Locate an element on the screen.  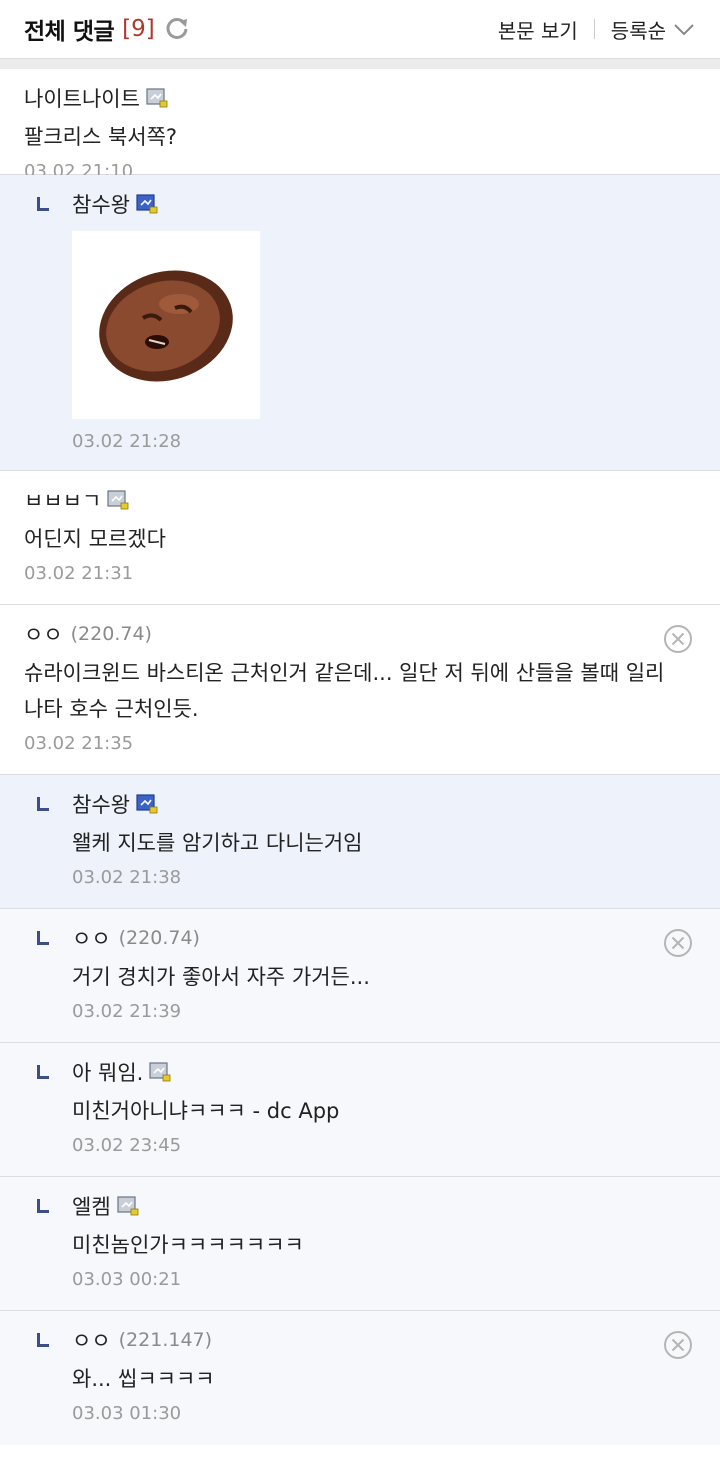
comment-time: 03.03 01:30 is located at coordinates (127, 1413).